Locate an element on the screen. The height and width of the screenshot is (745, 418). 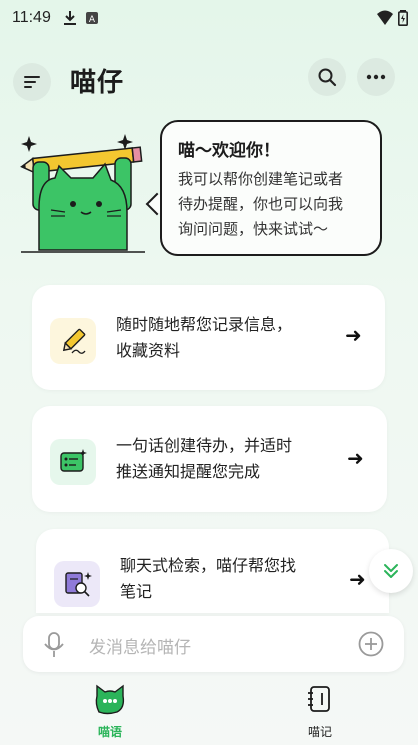
more-icon is located at coordinates (376, 77).